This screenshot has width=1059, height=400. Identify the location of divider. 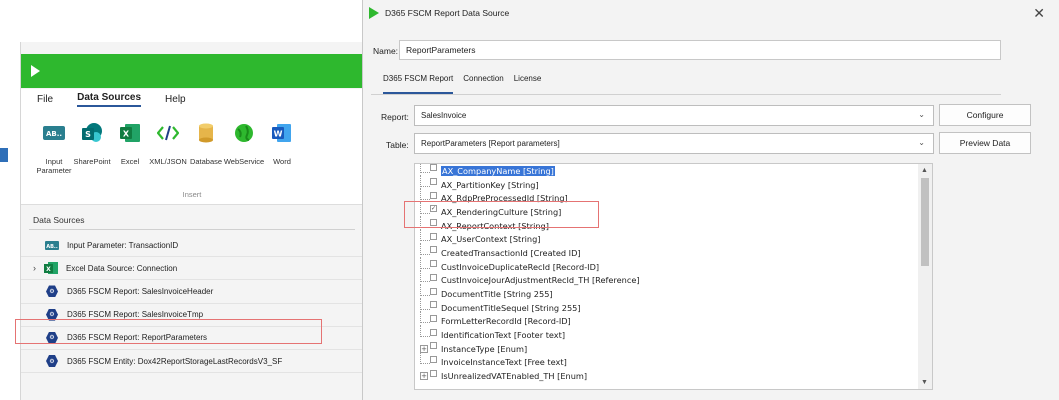
(686, 94).